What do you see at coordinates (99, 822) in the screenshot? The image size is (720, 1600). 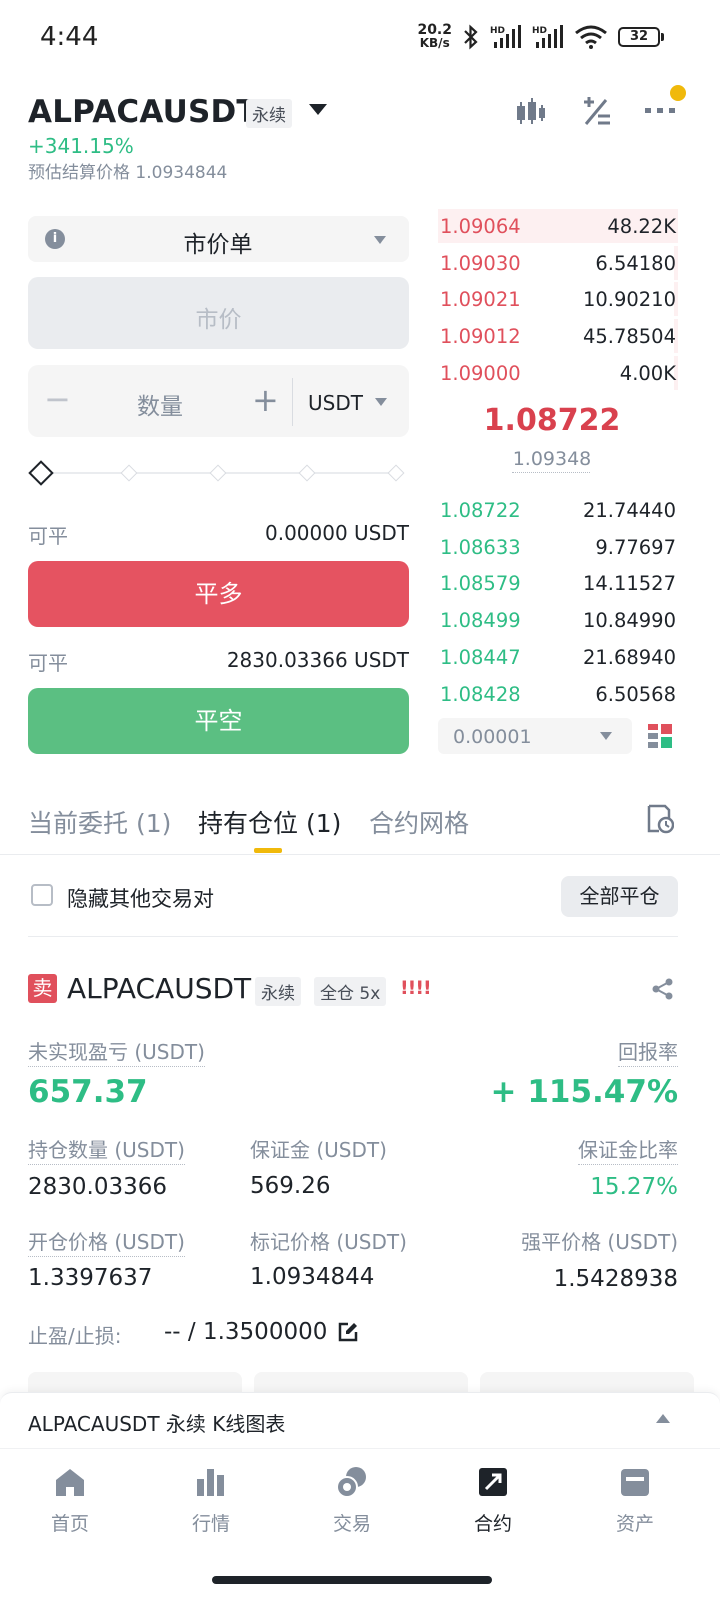 I see `tab-open-orders: 当前委托 (1)` at bounding box center [99, 822].